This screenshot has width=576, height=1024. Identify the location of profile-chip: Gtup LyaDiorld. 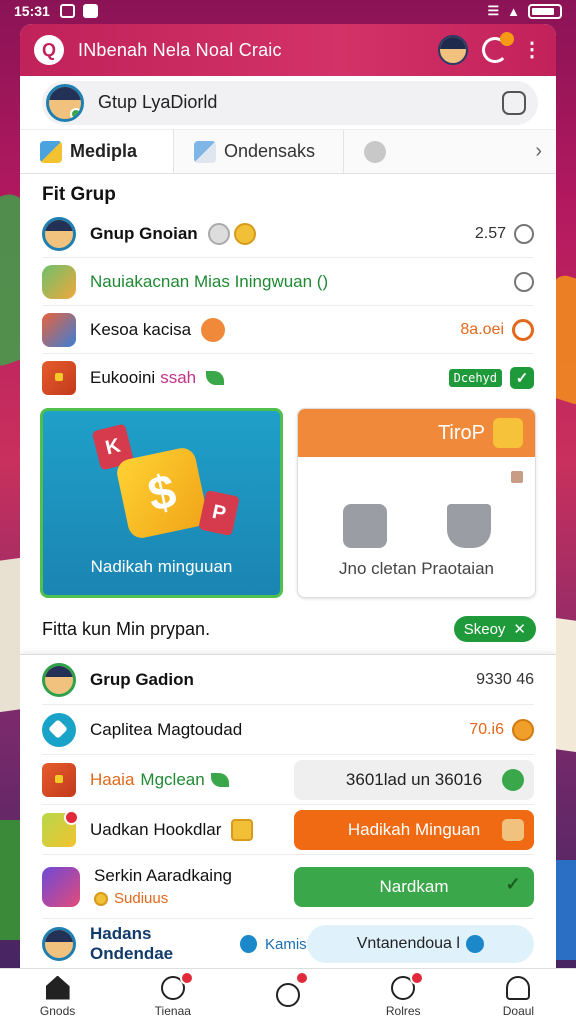
(290, 102).